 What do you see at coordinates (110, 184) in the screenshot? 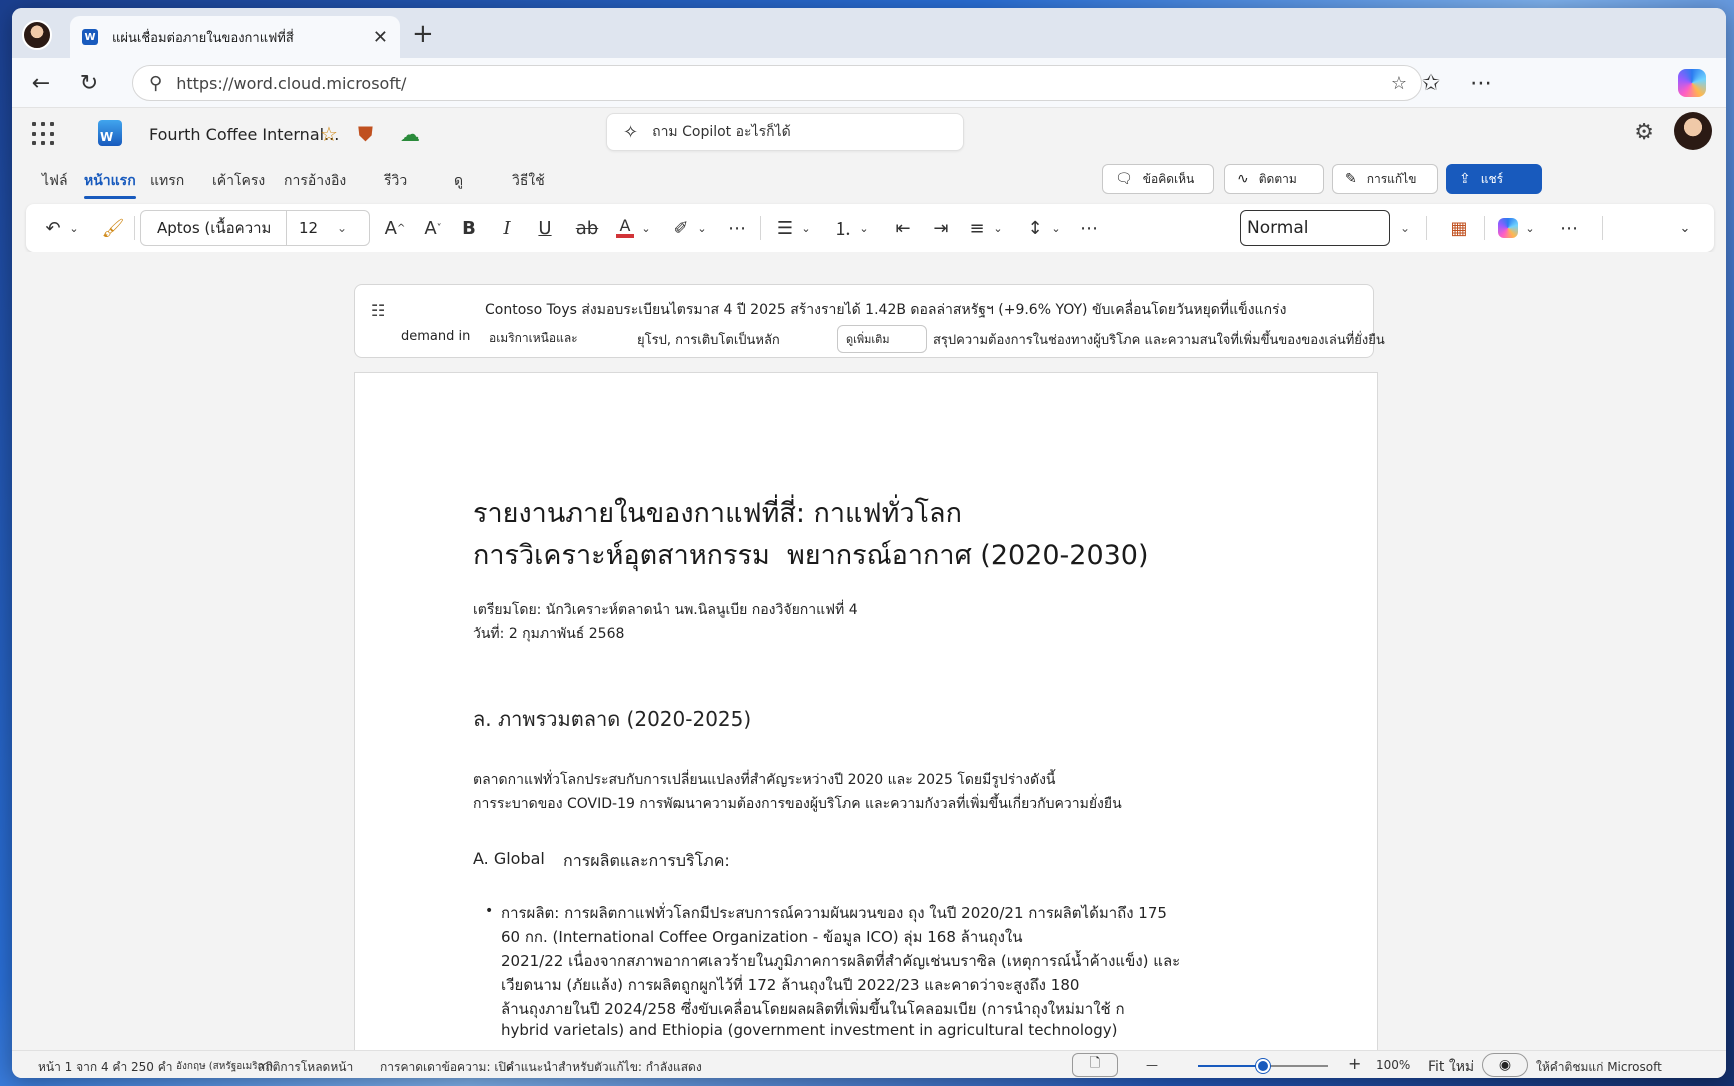
I see `tab-home: หน้าแรก` at bounding box center [110, 184].